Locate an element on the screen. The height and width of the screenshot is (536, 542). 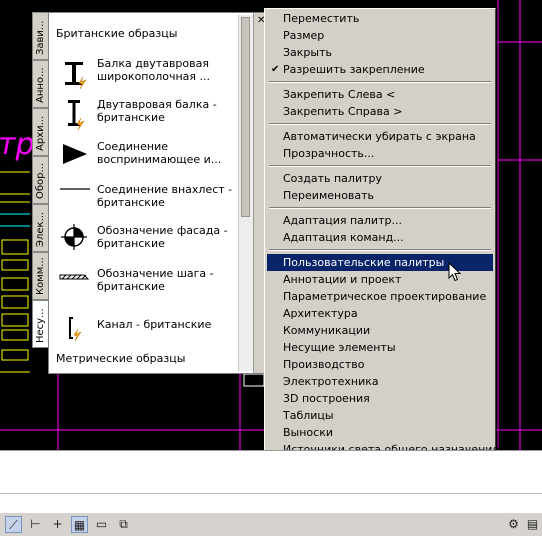
menu-item: Автоматически убирать с экрана is located at coordinates (380, 136).